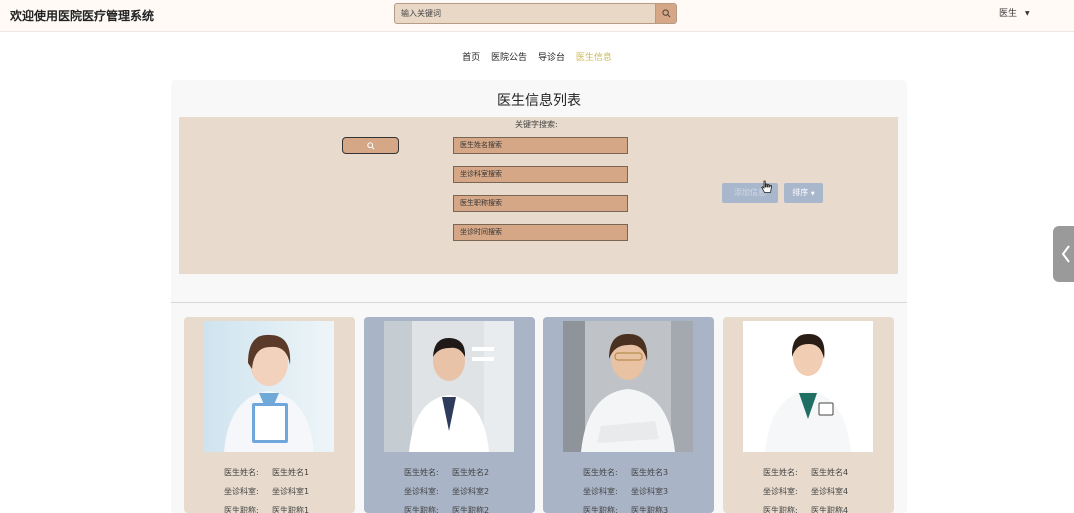 The height and width of the screenshot is (513, 1074). I want to click on hand-cursor-icon, so click(766, 186).